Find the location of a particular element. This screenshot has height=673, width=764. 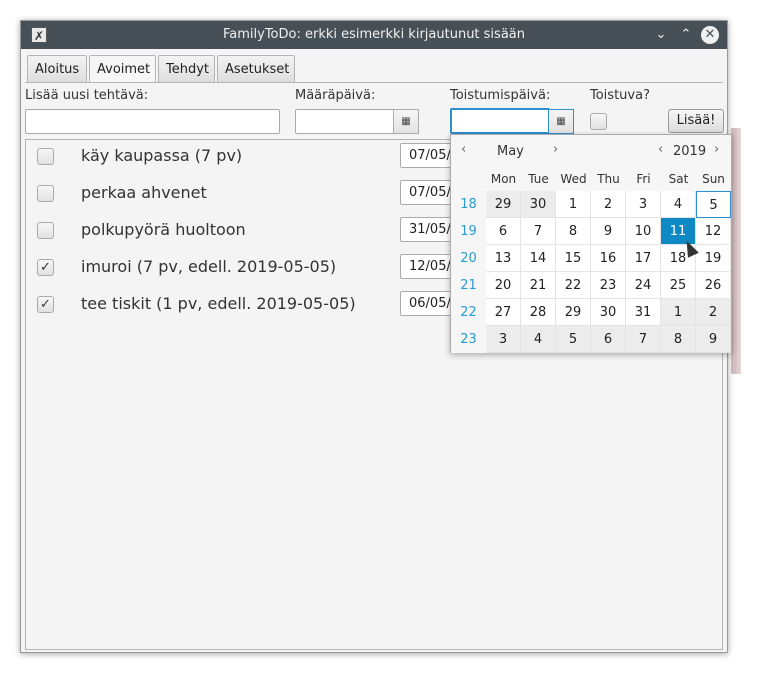

prev-year-button: ‹ is located at coordinates (660, 149).